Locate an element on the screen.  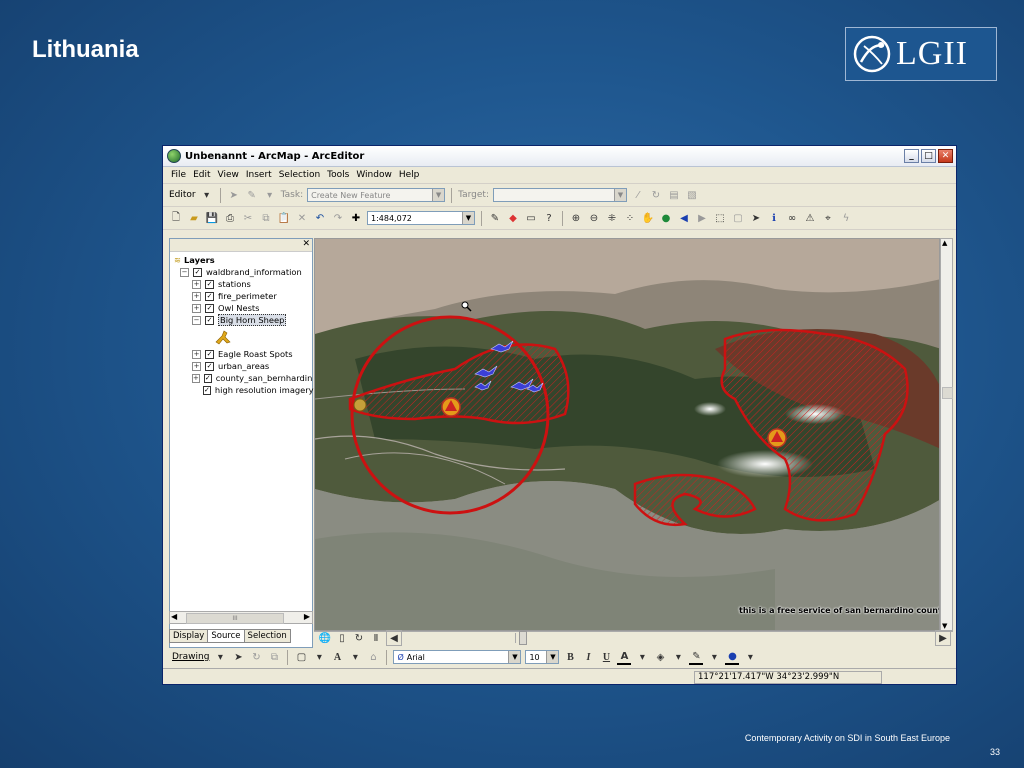
minimize-button: _ is located at coordinates (911, 156).